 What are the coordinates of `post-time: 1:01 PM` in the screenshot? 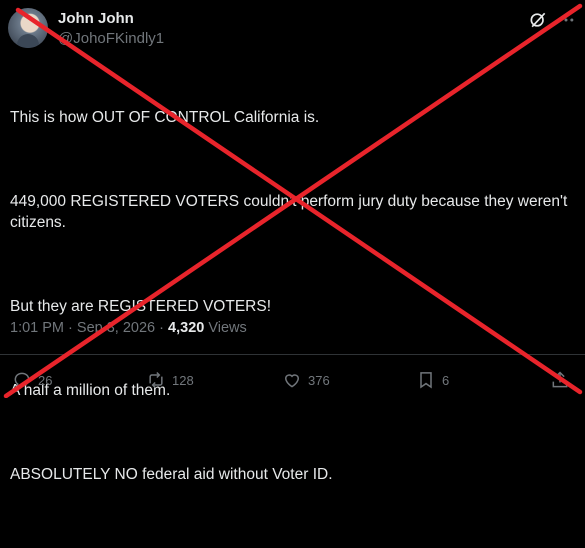 It's located at (37, 328).